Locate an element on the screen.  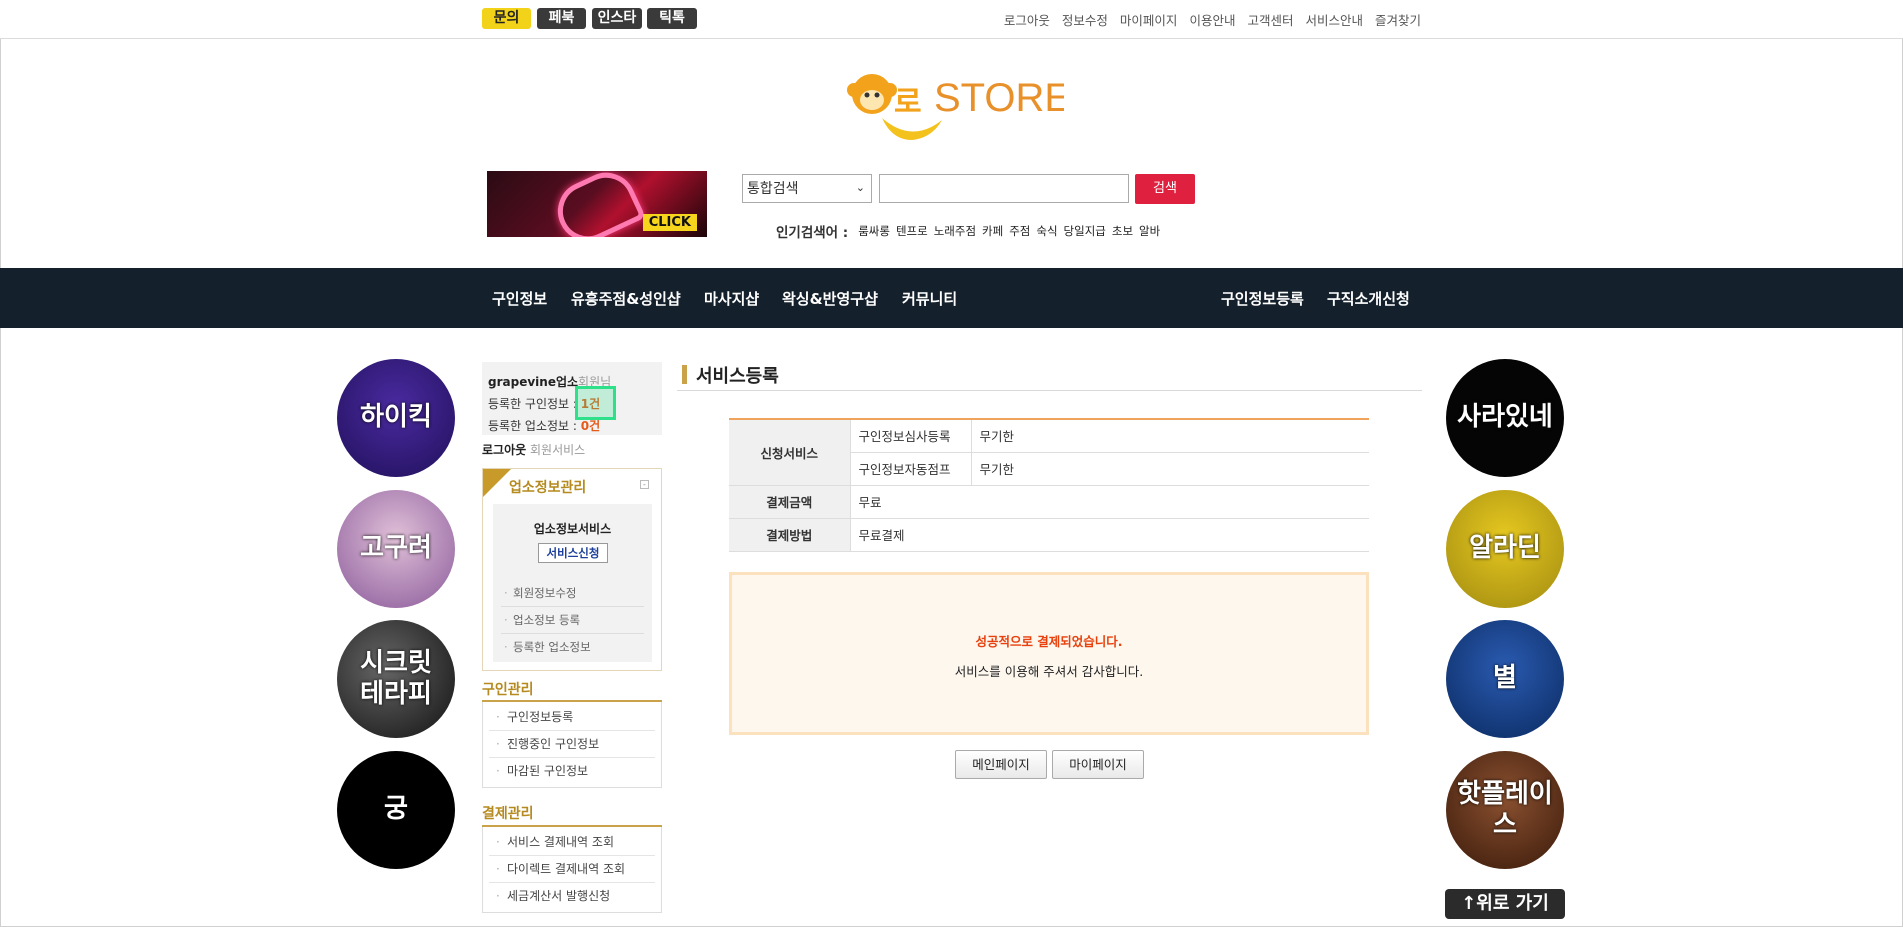
keyword: 노래주점 is located at coordinates (955, 231).